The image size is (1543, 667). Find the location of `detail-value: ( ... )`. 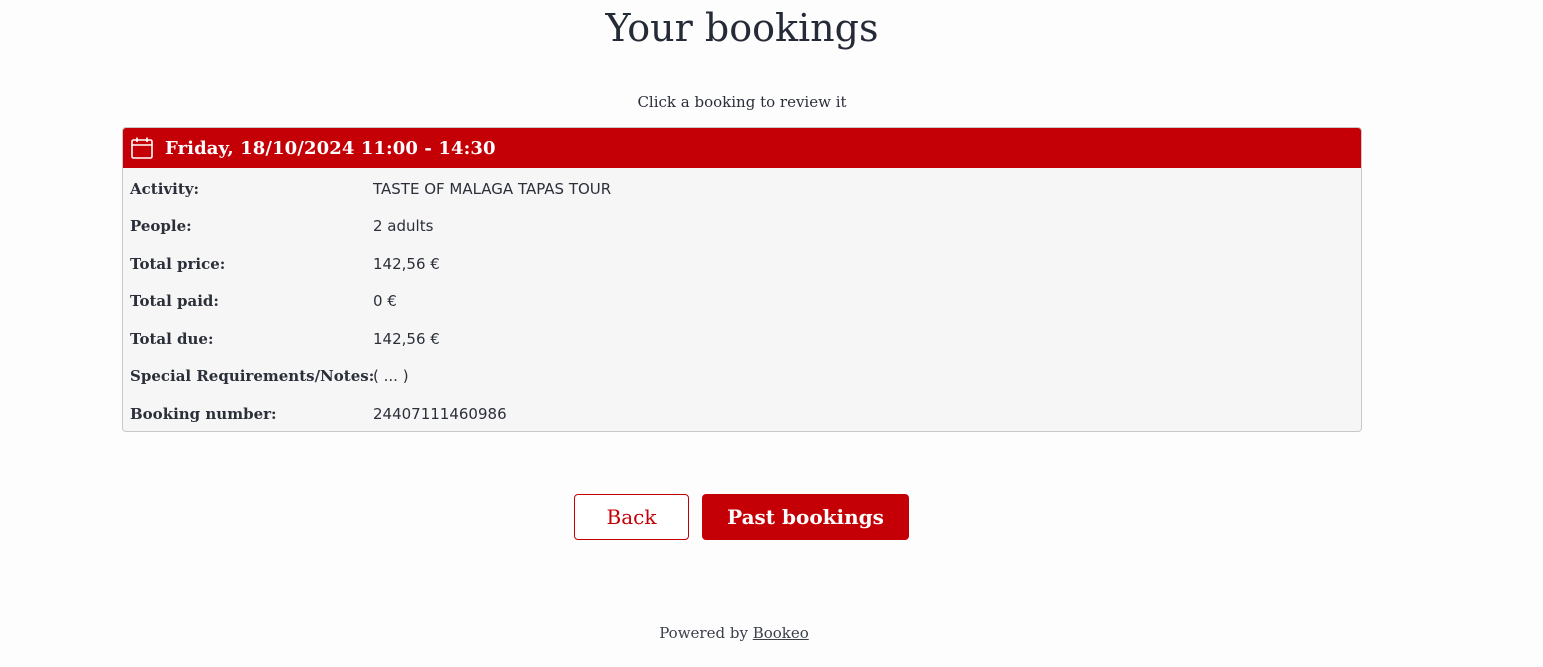

detail-value: ( ... ) is located at coordinates (391, 376).